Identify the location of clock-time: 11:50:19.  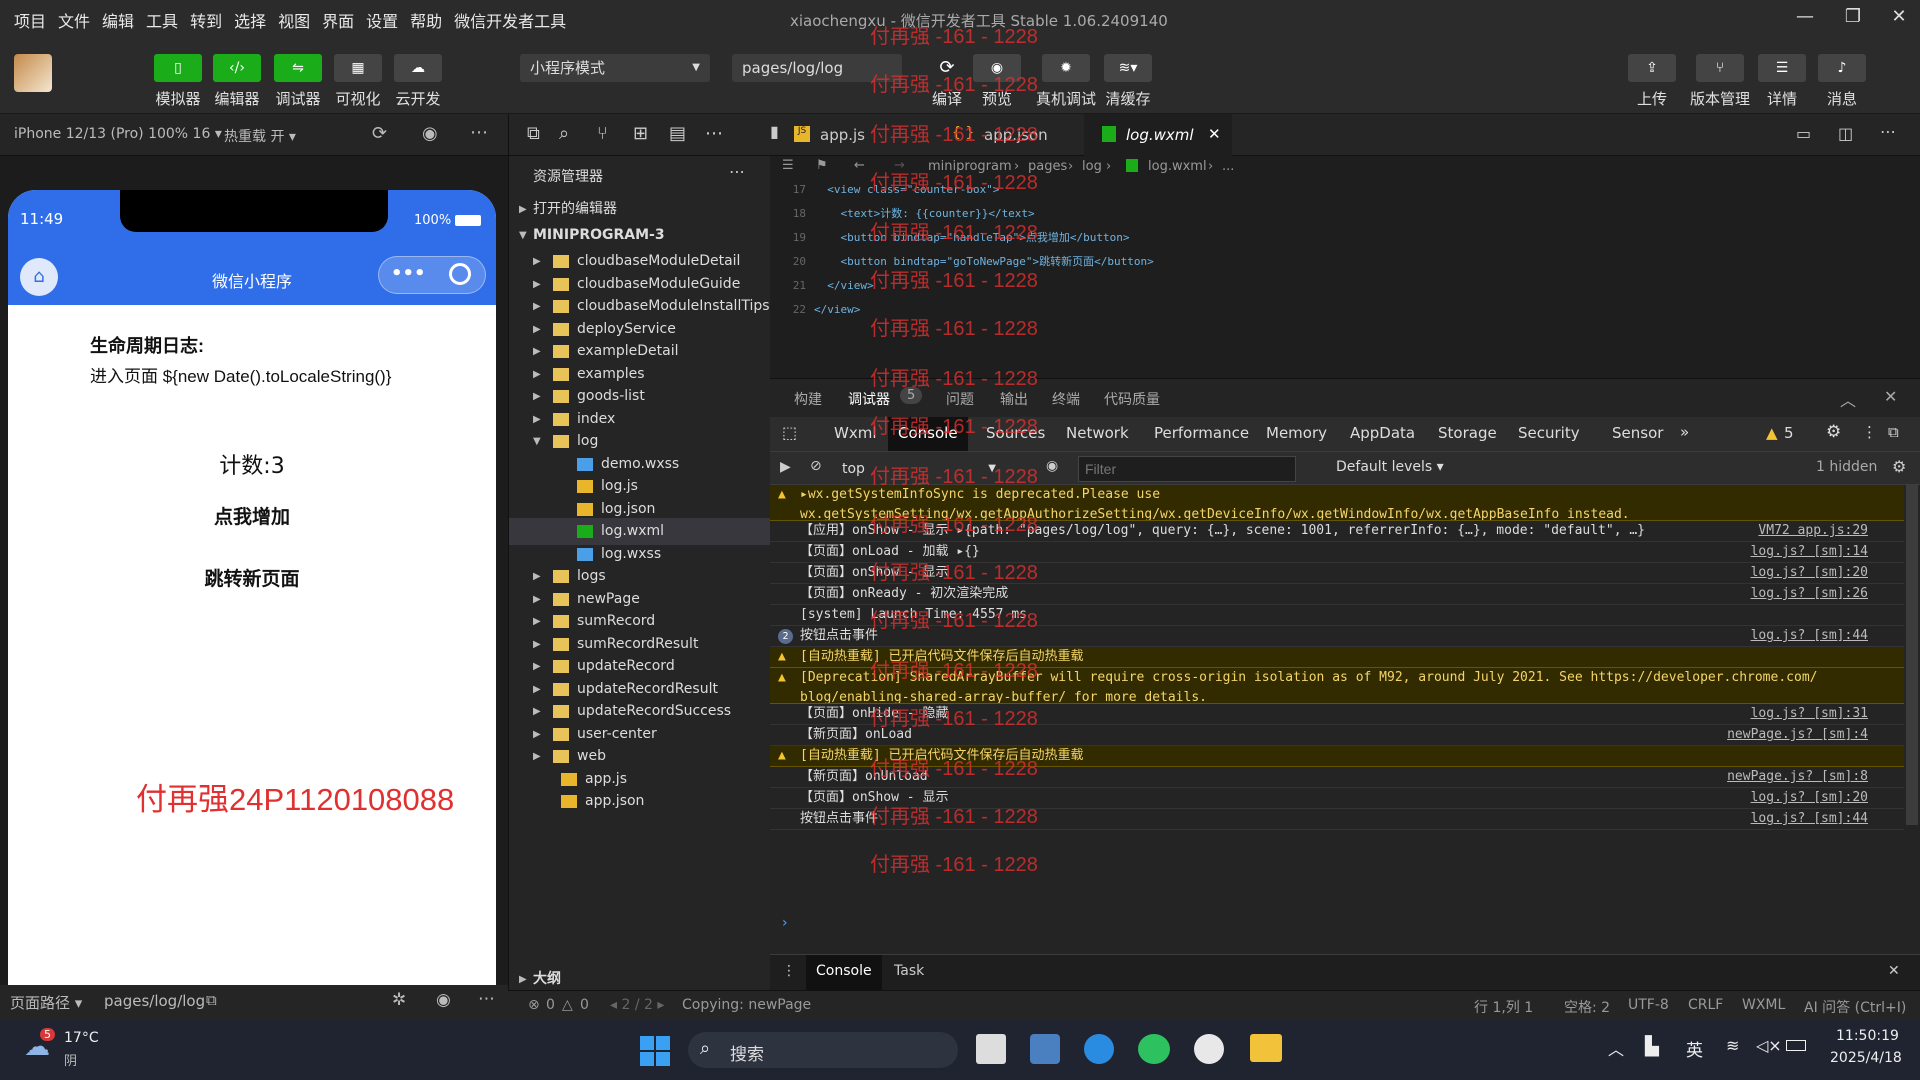
(1867, 1036).